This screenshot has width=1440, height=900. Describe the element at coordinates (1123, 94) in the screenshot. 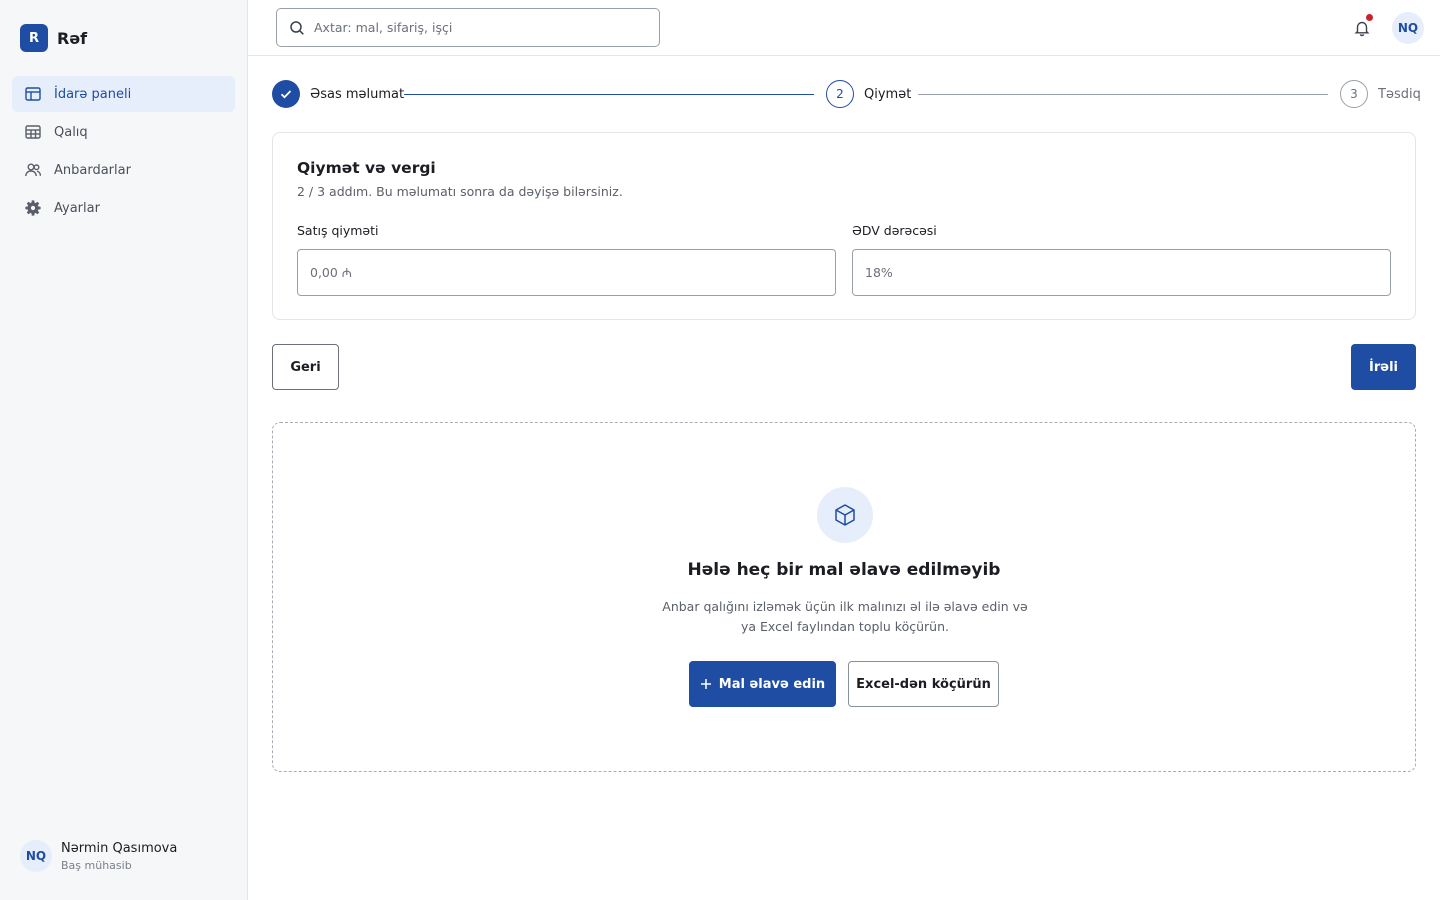

I see `step-connector` at that location.